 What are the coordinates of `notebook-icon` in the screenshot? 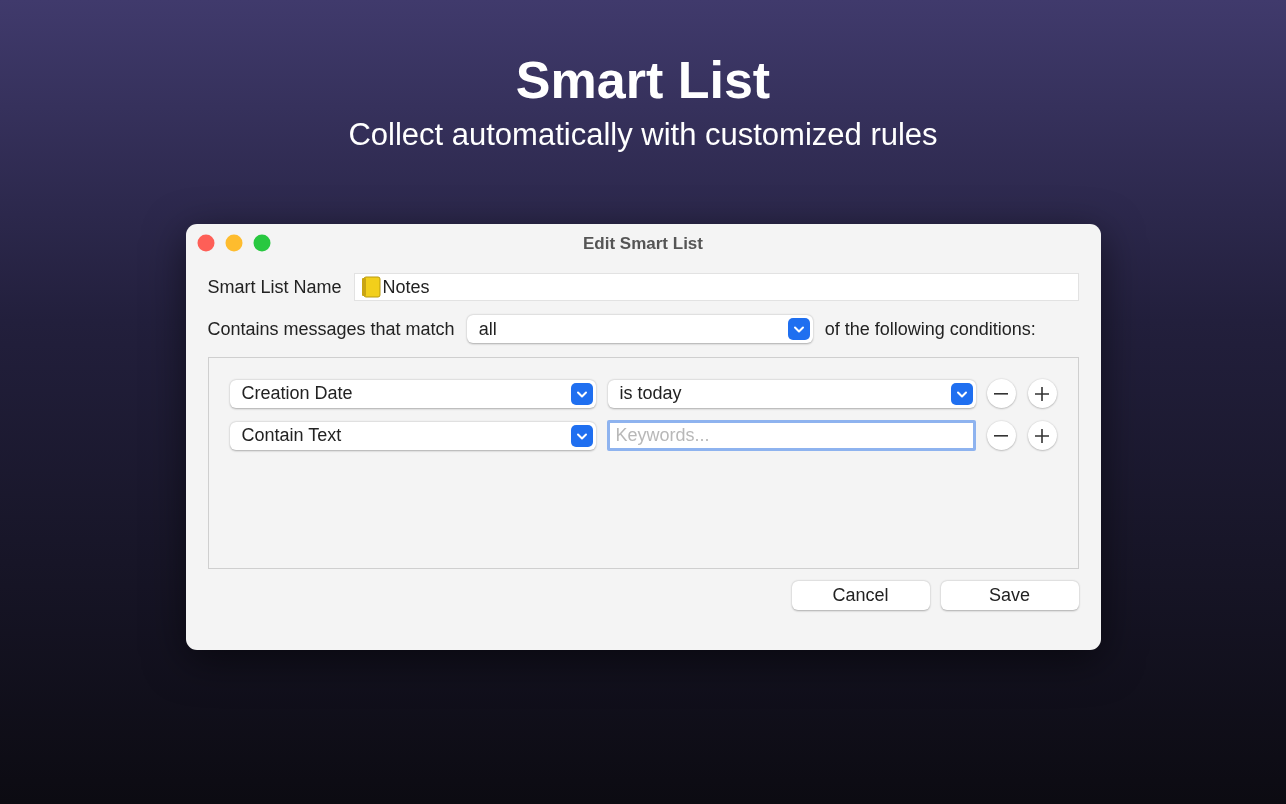 It's located at (370, 287).